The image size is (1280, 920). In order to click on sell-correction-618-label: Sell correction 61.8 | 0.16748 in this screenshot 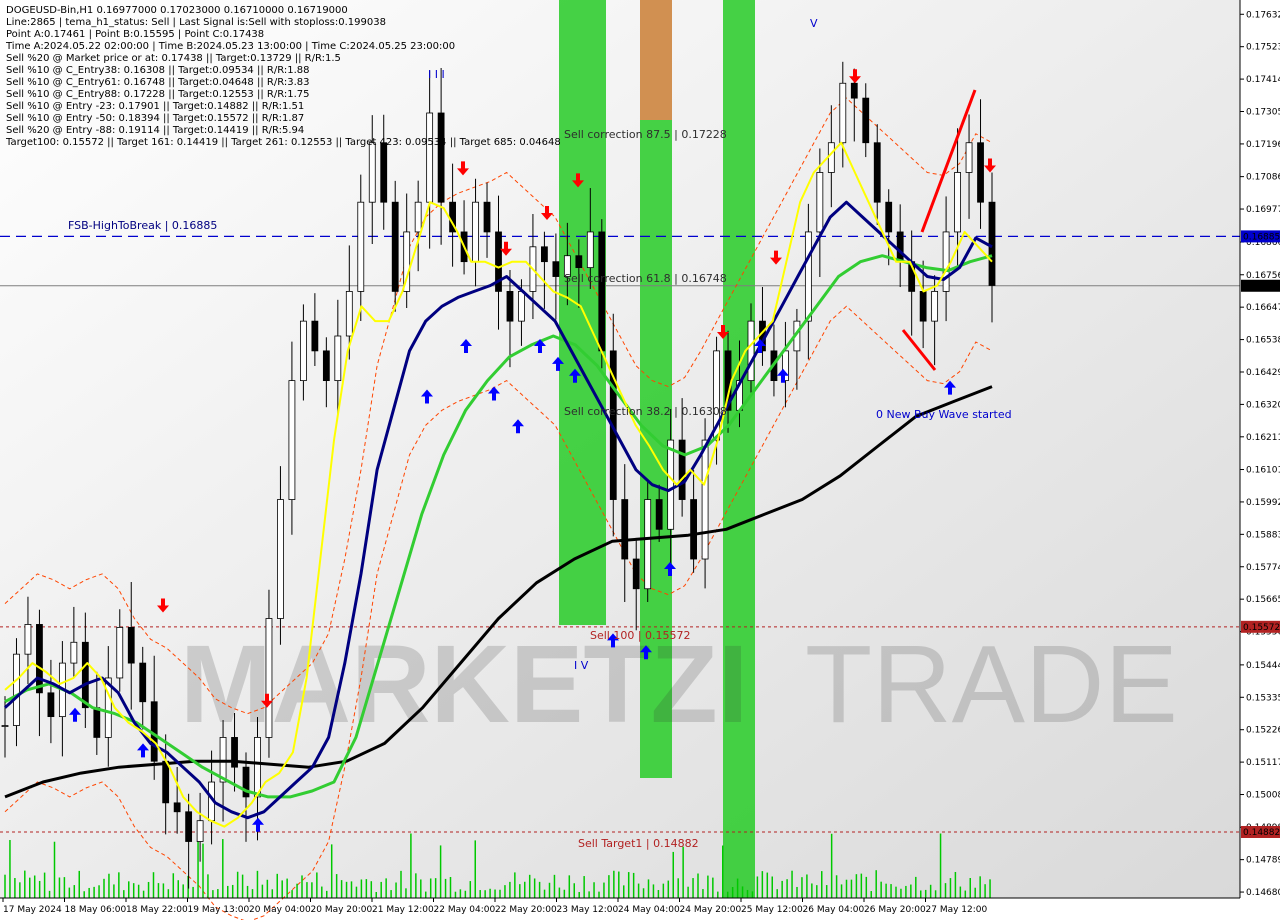, I will do `click(645, 278)`.